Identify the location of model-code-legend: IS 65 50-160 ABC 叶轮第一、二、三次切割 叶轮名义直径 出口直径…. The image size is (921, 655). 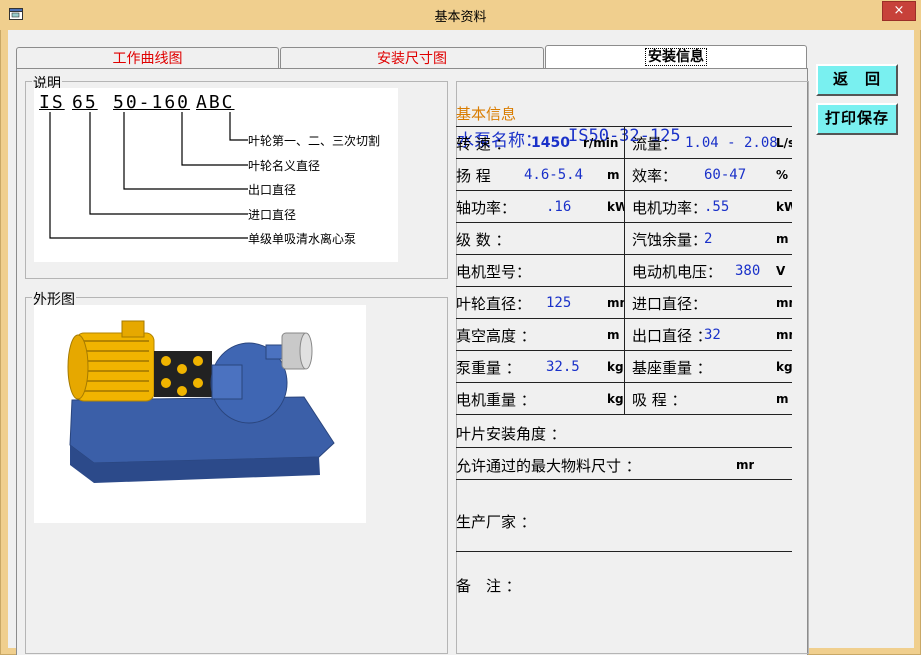
(216, 175).